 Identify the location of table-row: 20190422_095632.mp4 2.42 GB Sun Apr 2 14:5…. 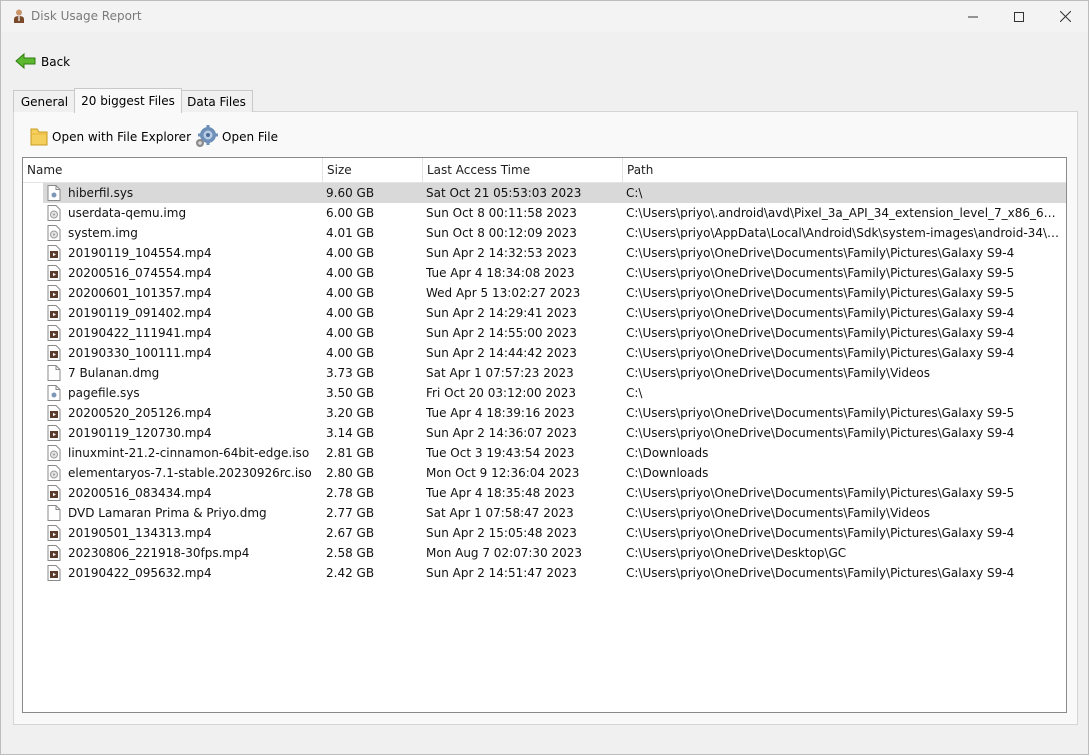
(544, 573).